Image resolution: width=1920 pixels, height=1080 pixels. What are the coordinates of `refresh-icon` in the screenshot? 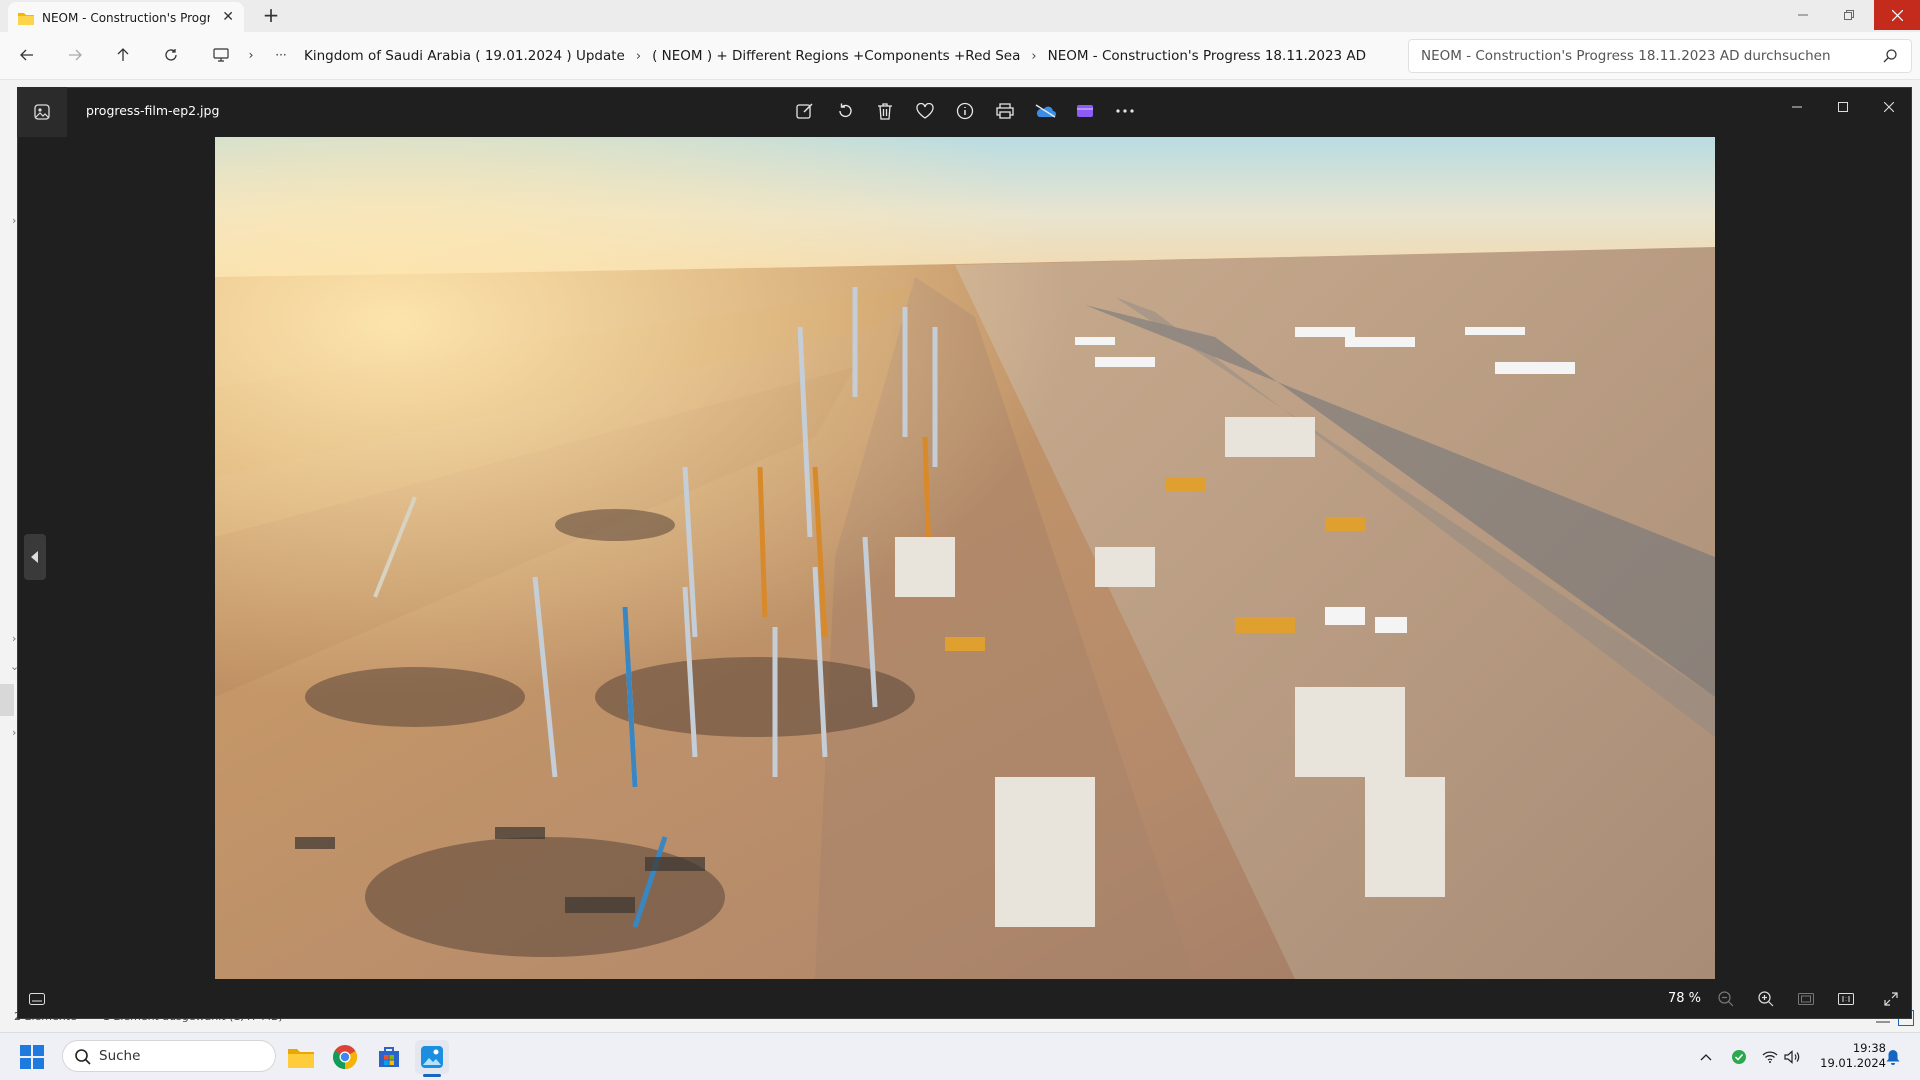 It's located at (171, 55).